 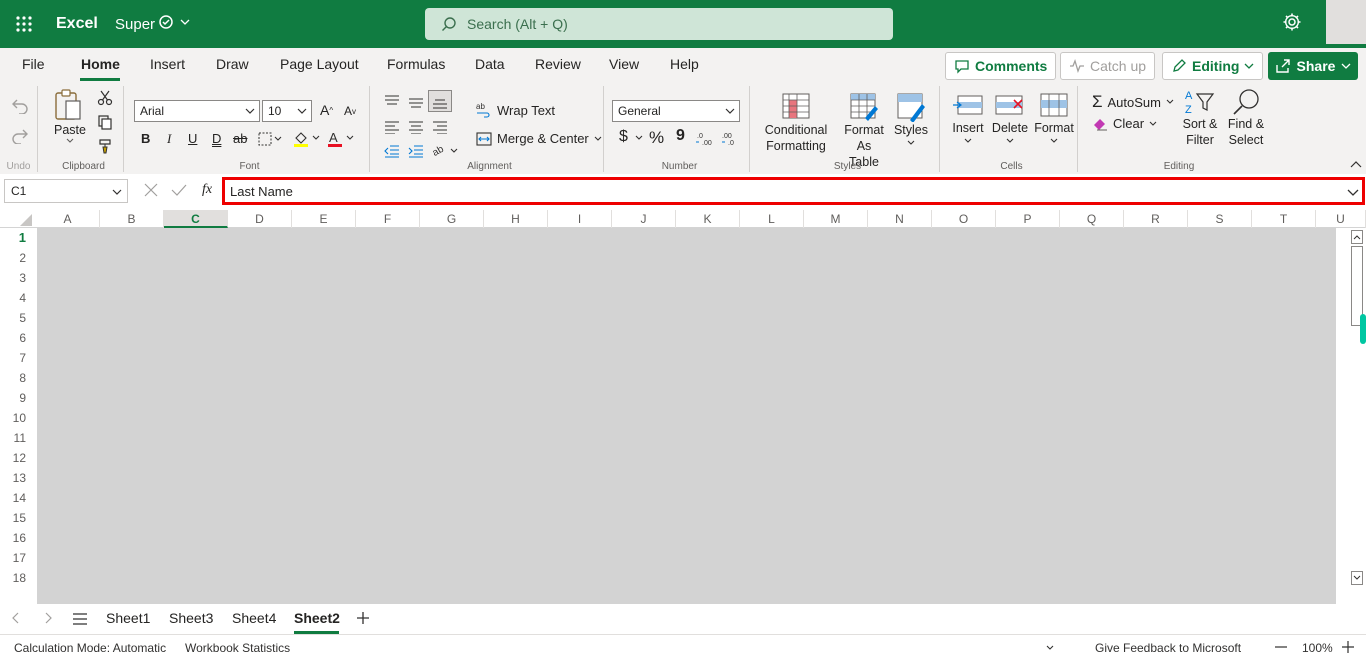 I want to click on tab-formulas: Formulas, so click(x=416, y=64).